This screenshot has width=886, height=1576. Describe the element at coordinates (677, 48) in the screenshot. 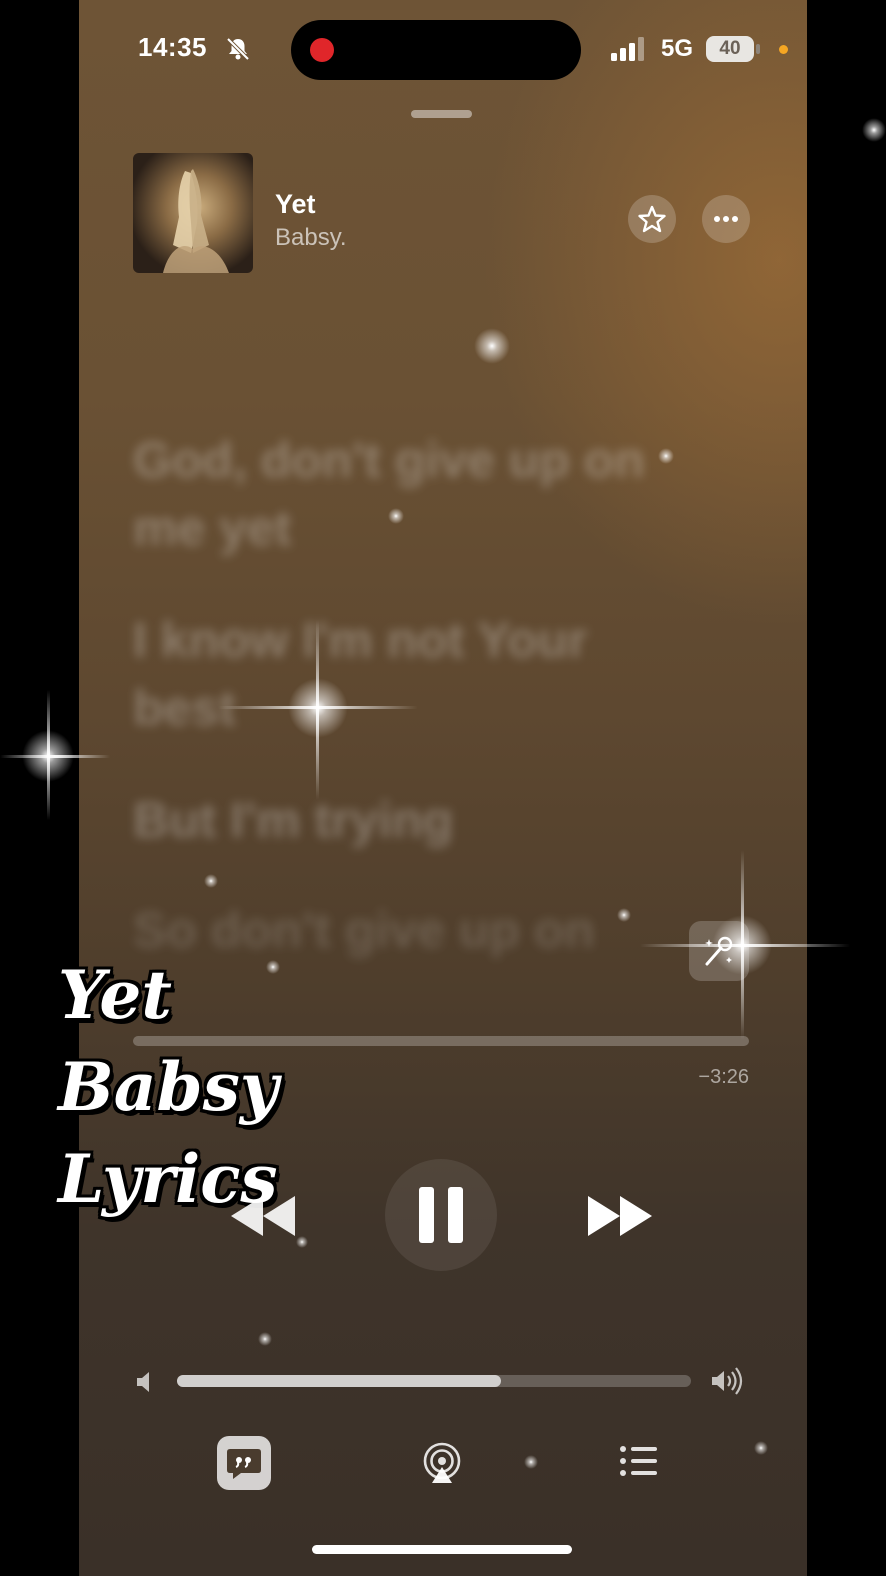

I see `network-type: 5G` at that location.